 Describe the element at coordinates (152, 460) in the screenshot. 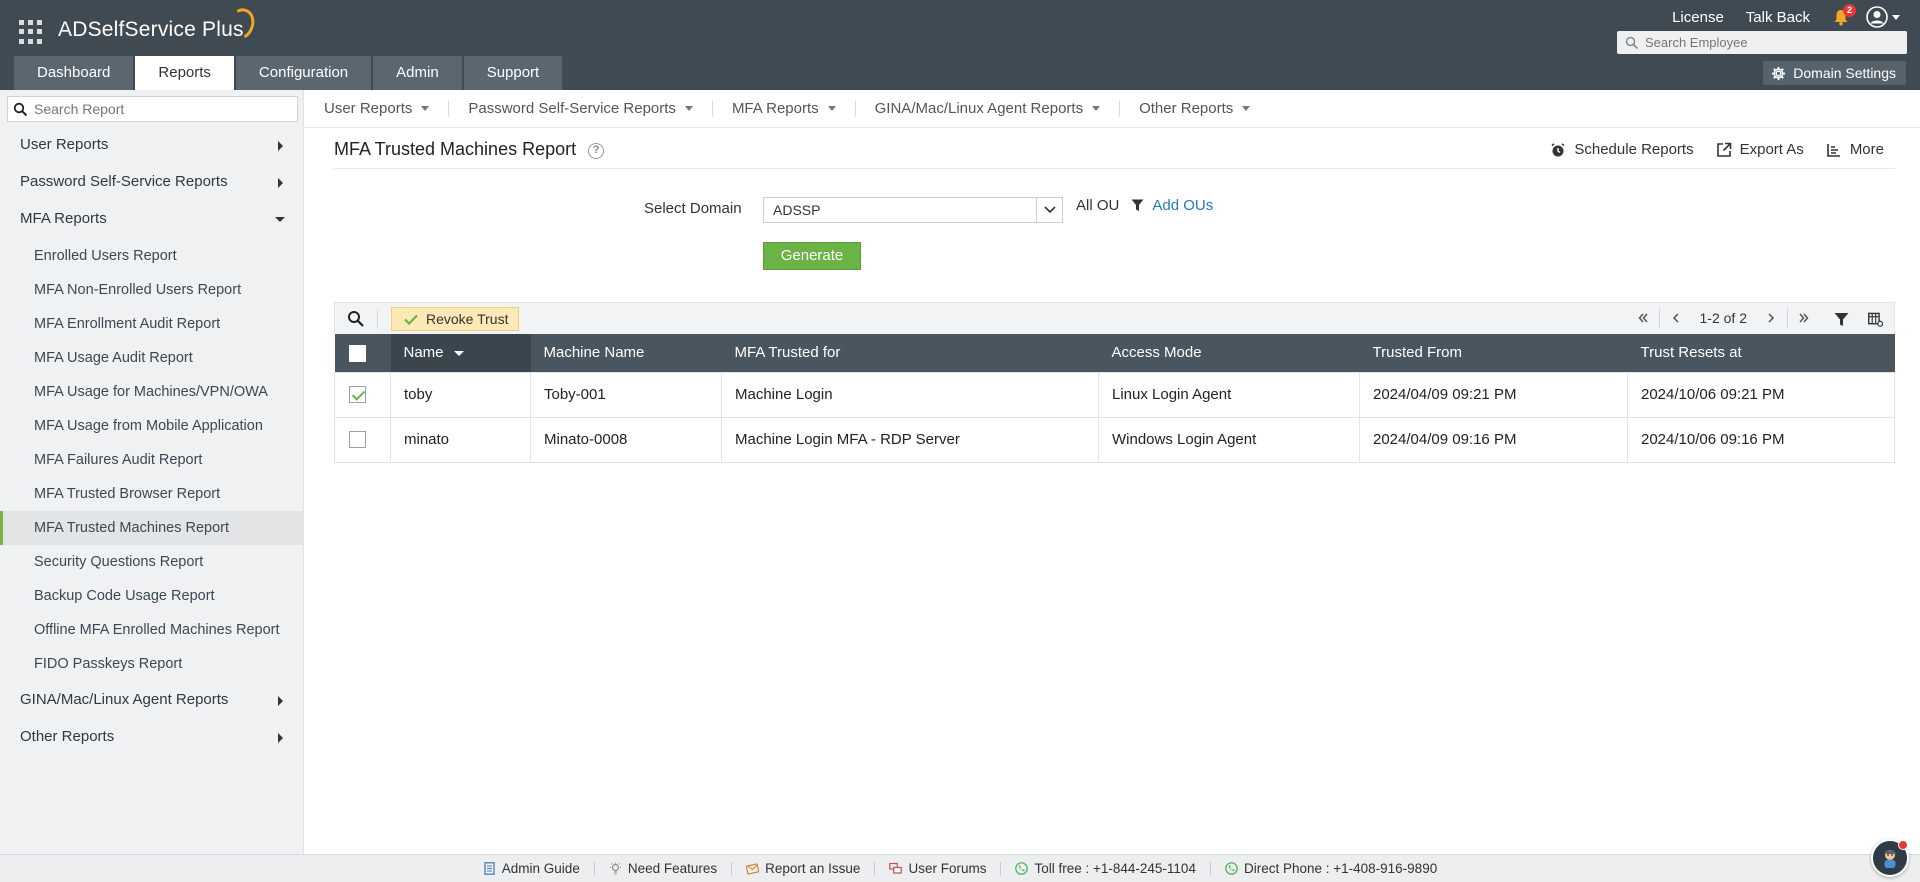

I see `sidebar-item-mfa-failures-audit: MFA Failures Audit Report` at that location.